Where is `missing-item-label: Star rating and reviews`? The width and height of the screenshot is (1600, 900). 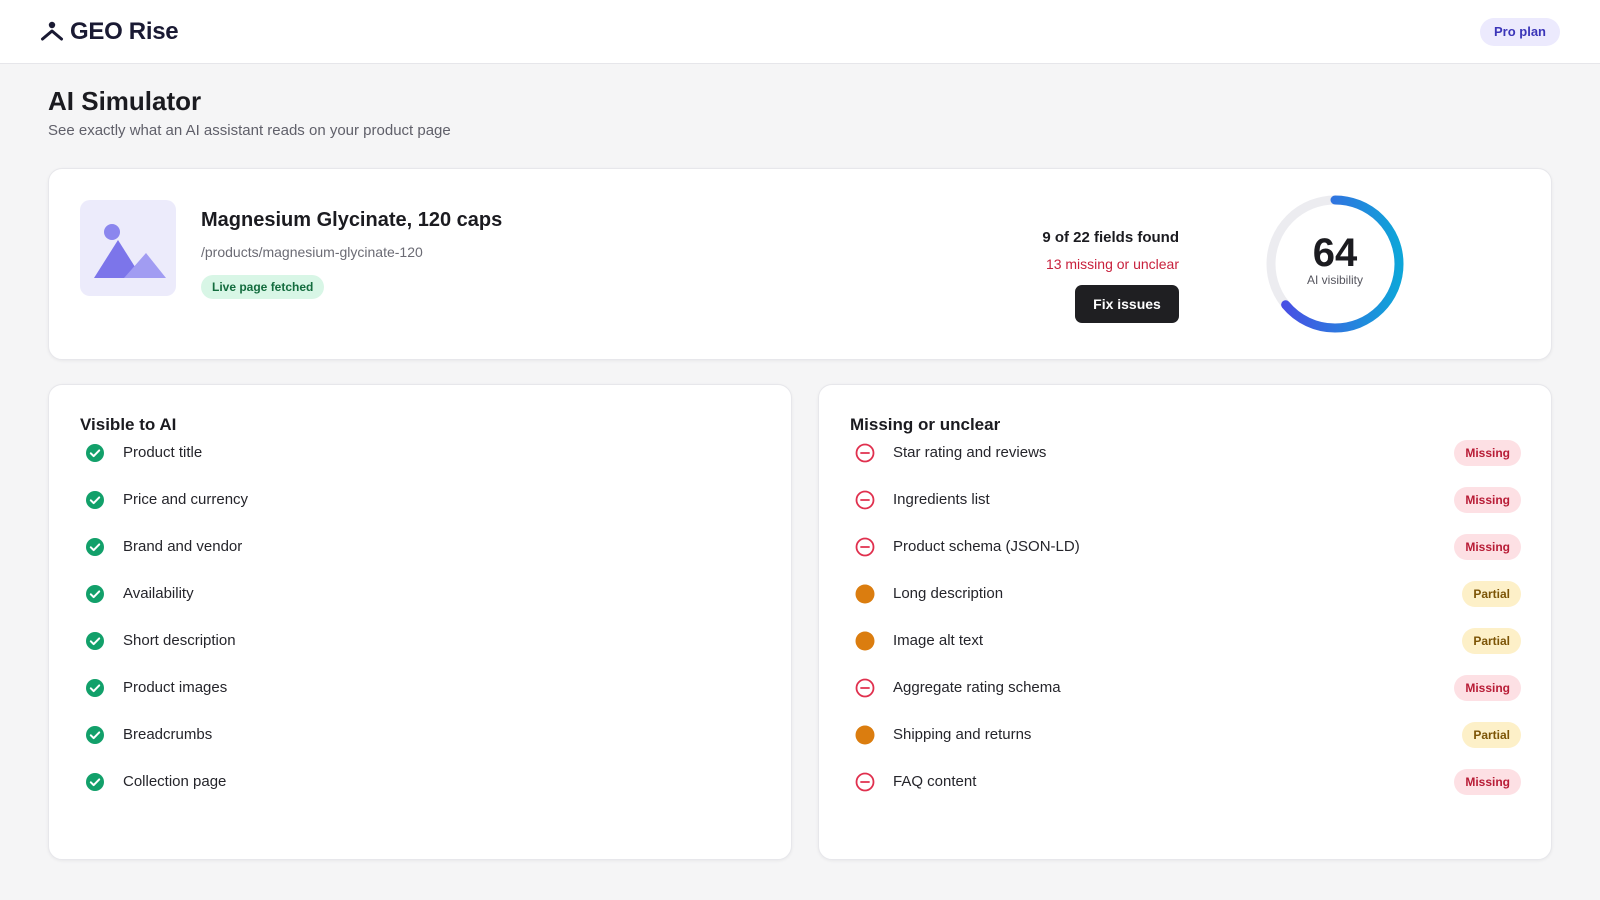 missing-item-label: Star rating and reviews is located at coordinates (970, 452).